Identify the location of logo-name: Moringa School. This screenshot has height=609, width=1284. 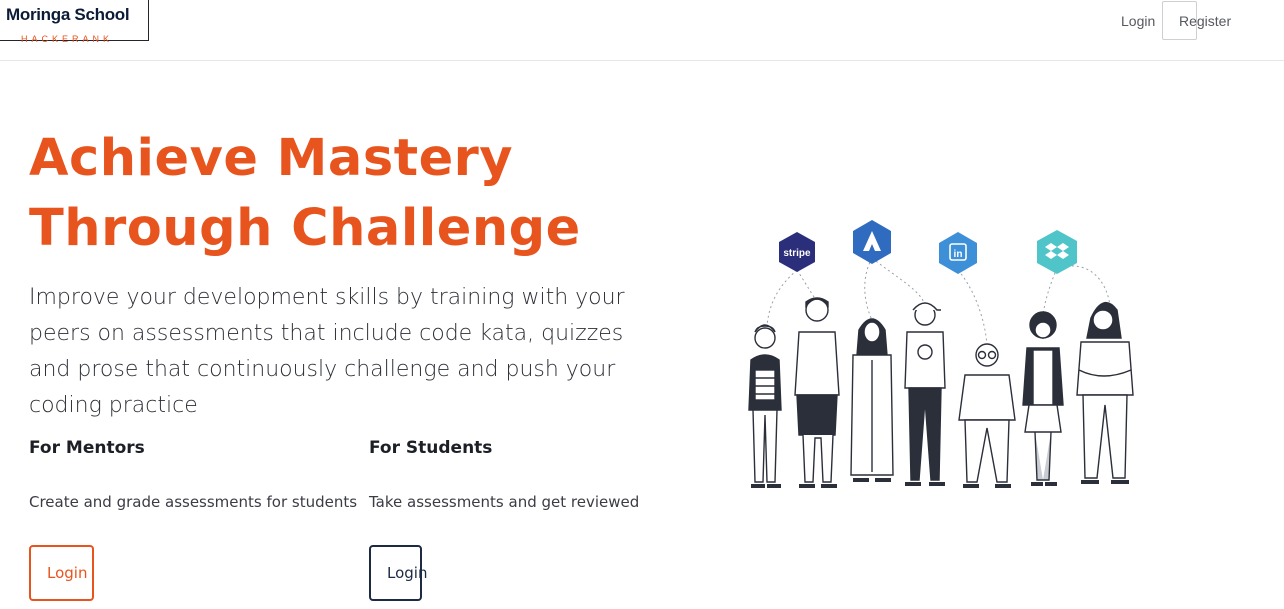
(68, 14).